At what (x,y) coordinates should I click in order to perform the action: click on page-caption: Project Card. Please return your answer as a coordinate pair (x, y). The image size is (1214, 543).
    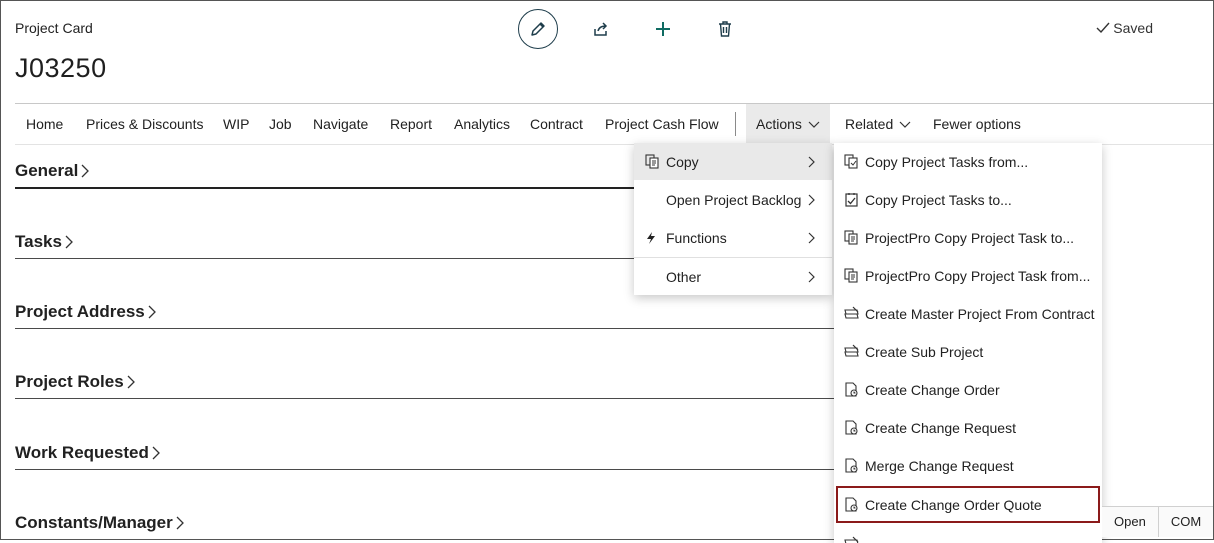
    Looking at the image, I should click on (54, 28).